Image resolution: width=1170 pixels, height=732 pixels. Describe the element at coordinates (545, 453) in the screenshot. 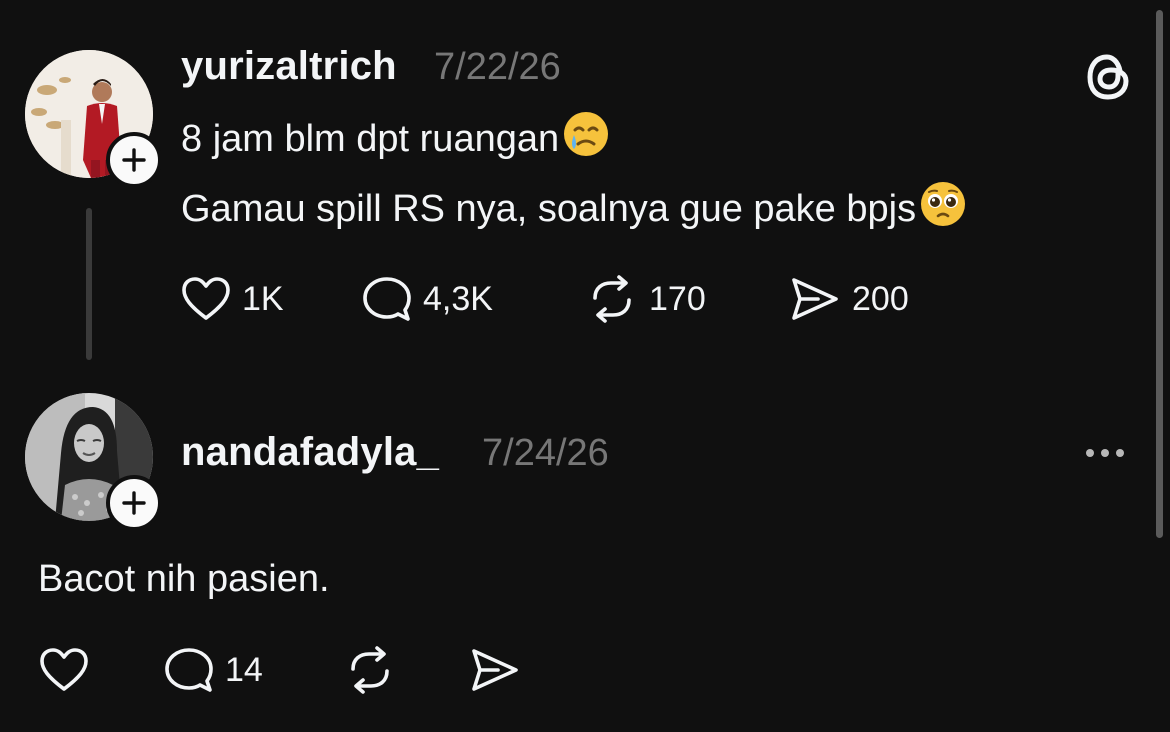

I see `reply-timestamp: 7/24/26` at that location.